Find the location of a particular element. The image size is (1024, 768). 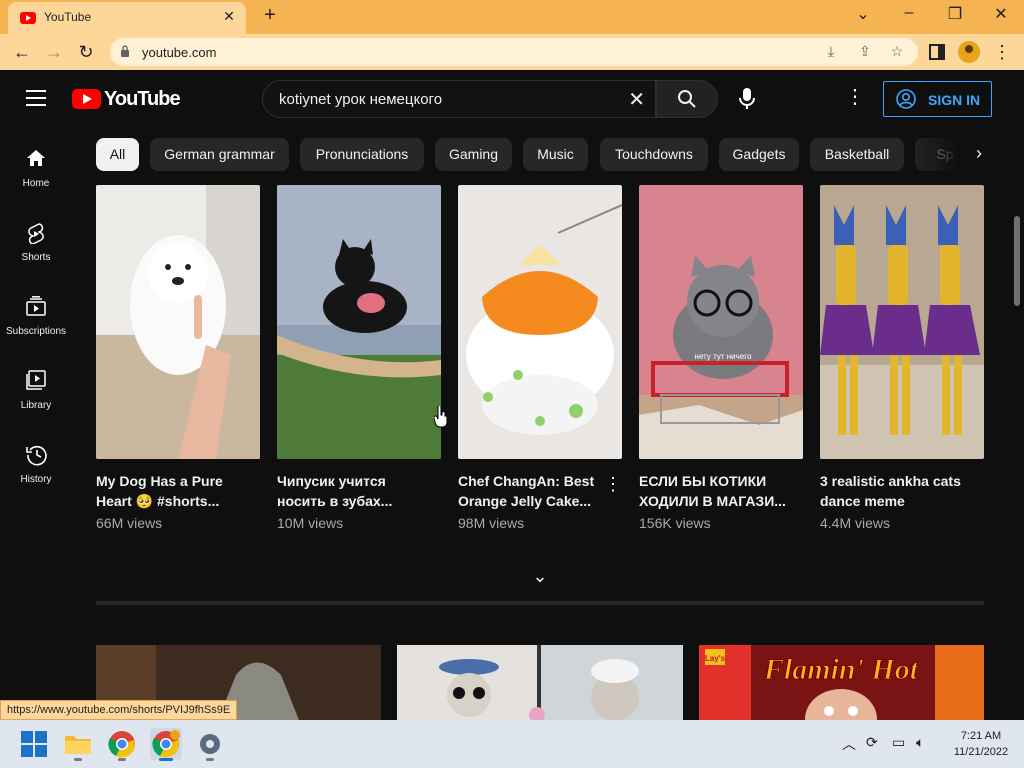

sidebar-item-subscriptions: Subscriptions is located at coordinates (36, 321).